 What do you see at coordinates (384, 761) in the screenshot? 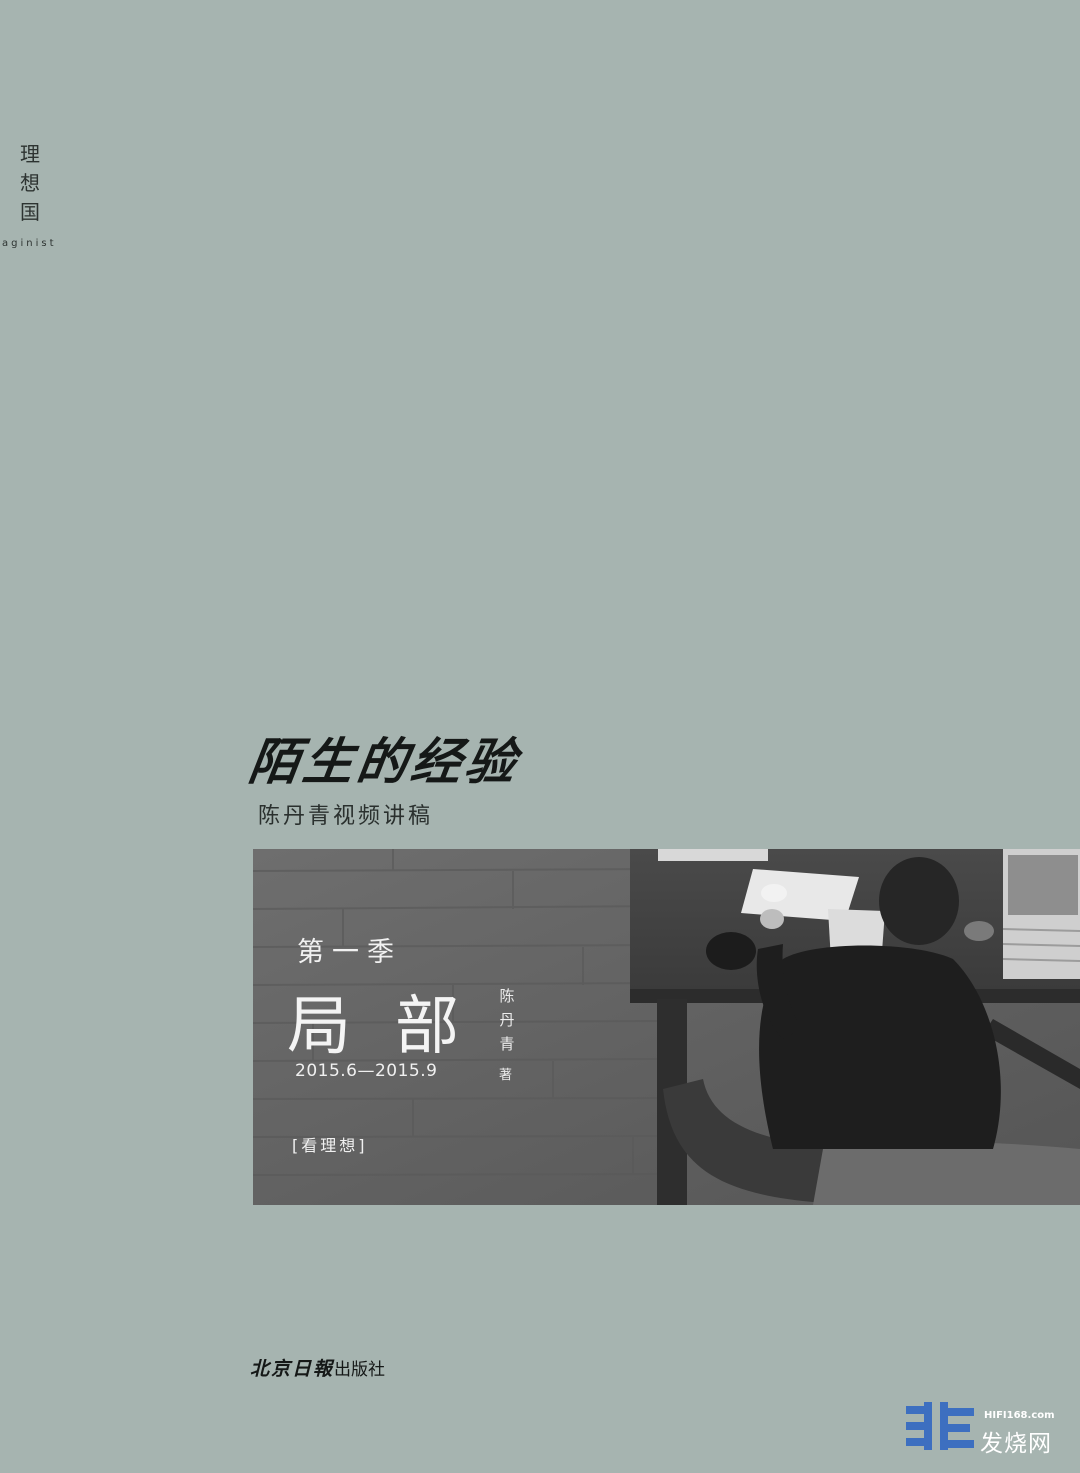
I see `calligraphy-title: 陌生的经验` at bounding box center [384, 761].